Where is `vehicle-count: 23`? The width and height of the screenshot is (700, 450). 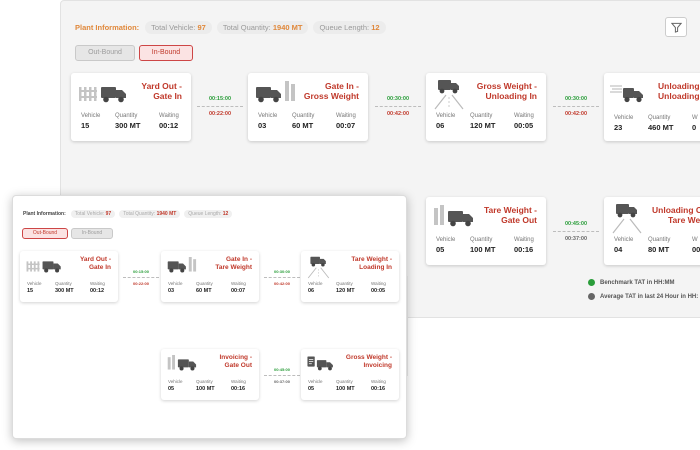 vehicle-count: 23 is located at coordinates (618, 127).